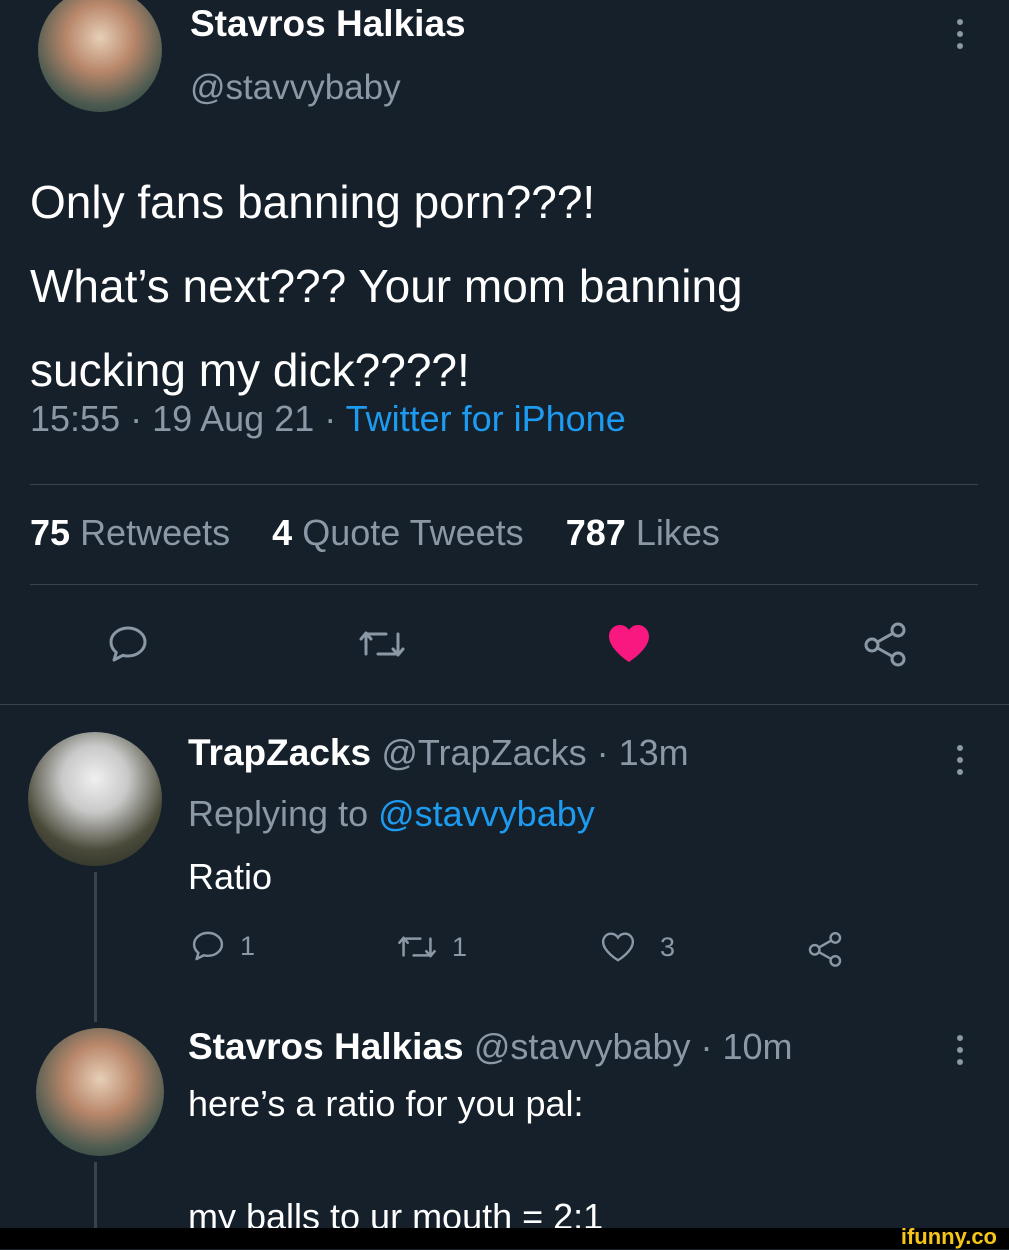 The height and width of the screenshot is (1250, 1009). What do you see at coordinates (248, 945) in the screenshot?
I see `reply-count: 1` at bounding box center [248, 945].